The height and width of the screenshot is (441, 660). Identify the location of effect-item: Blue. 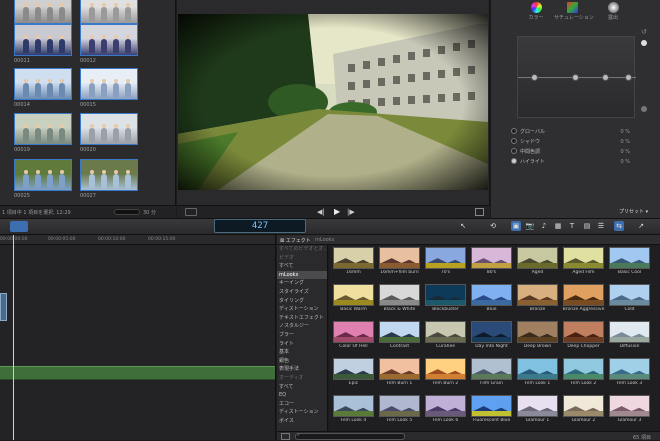
(491, 298).